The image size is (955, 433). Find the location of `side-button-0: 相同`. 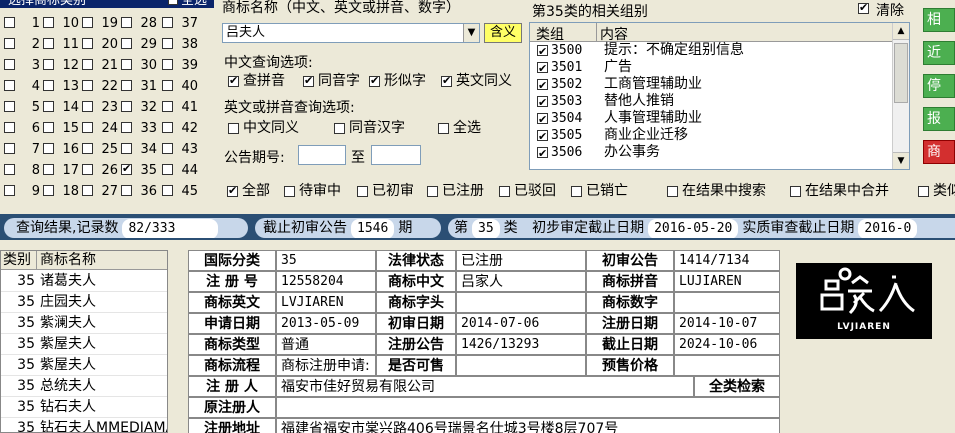

side-button-0: 相同 is located at coordinates (939, 20).